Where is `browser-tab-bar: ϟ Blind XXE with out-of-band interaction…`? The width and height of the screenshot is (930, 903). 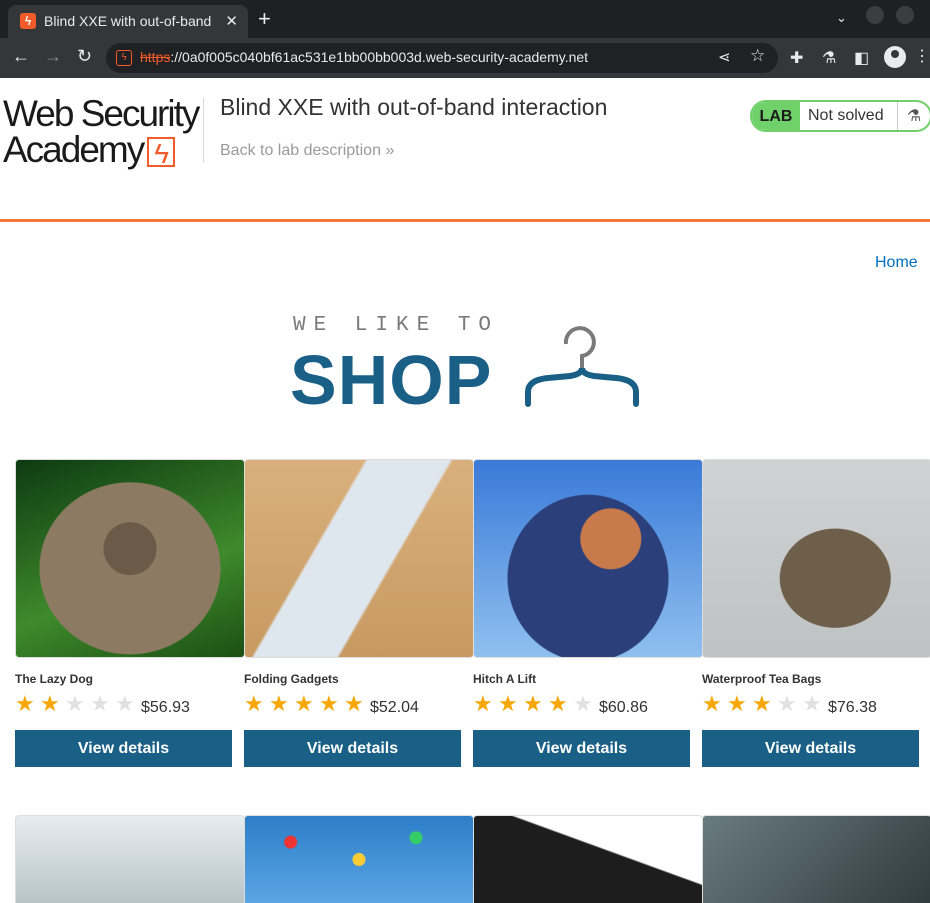
browser-tab-bar: ϟ Blind XXE with out-of-band interaction… is located at coordinates (465, 19).